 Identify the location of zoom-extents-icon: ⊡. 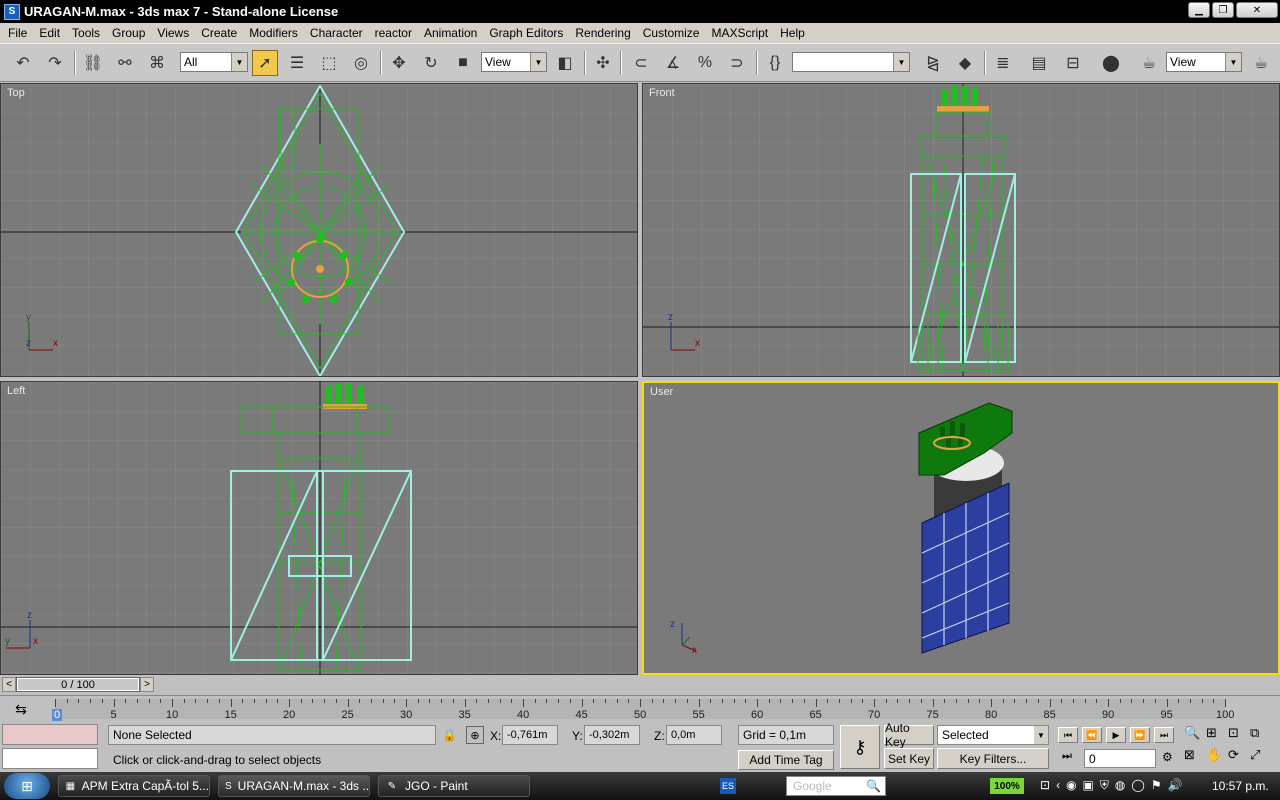
(1239, 736).